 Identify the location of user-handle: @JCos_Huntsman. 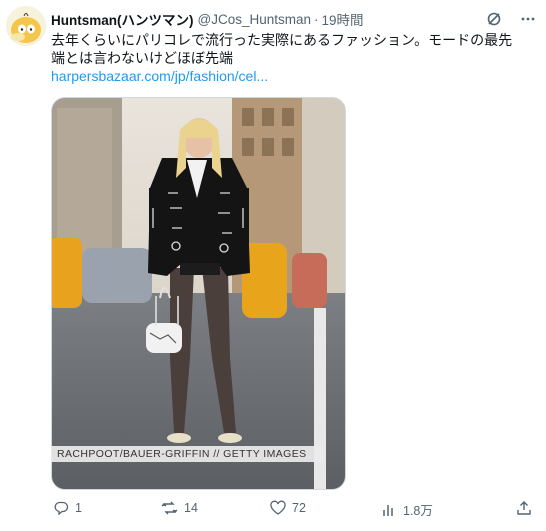
(255, 19).